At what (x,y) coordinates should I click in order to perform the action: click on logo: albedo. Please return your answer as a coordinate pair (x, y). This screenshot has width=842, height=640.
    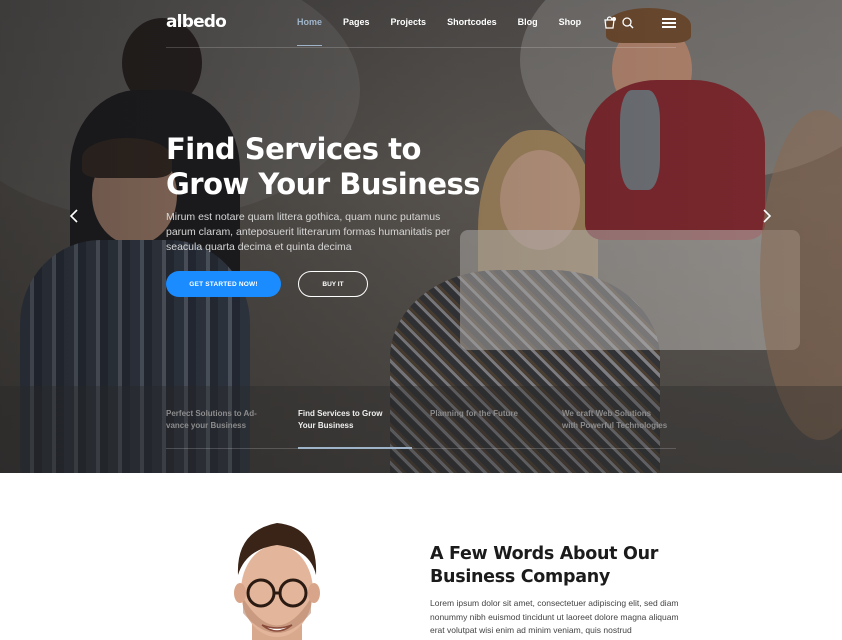
    Looking at the image, I should click on (196, 22).